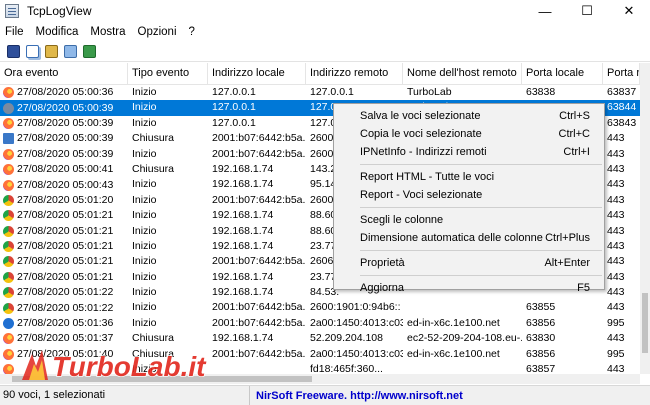 The width and height of the screenshot is (650, 405). I want to click on menu-opzioni: Opzioni, so click(158, 32).